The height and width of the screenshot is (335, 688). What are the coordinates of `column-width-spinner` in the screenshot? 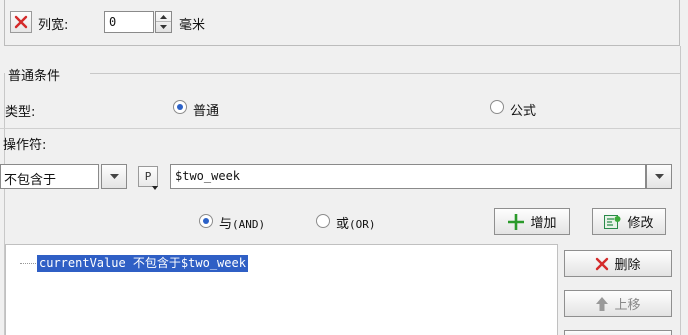 It's located at (163, 22).